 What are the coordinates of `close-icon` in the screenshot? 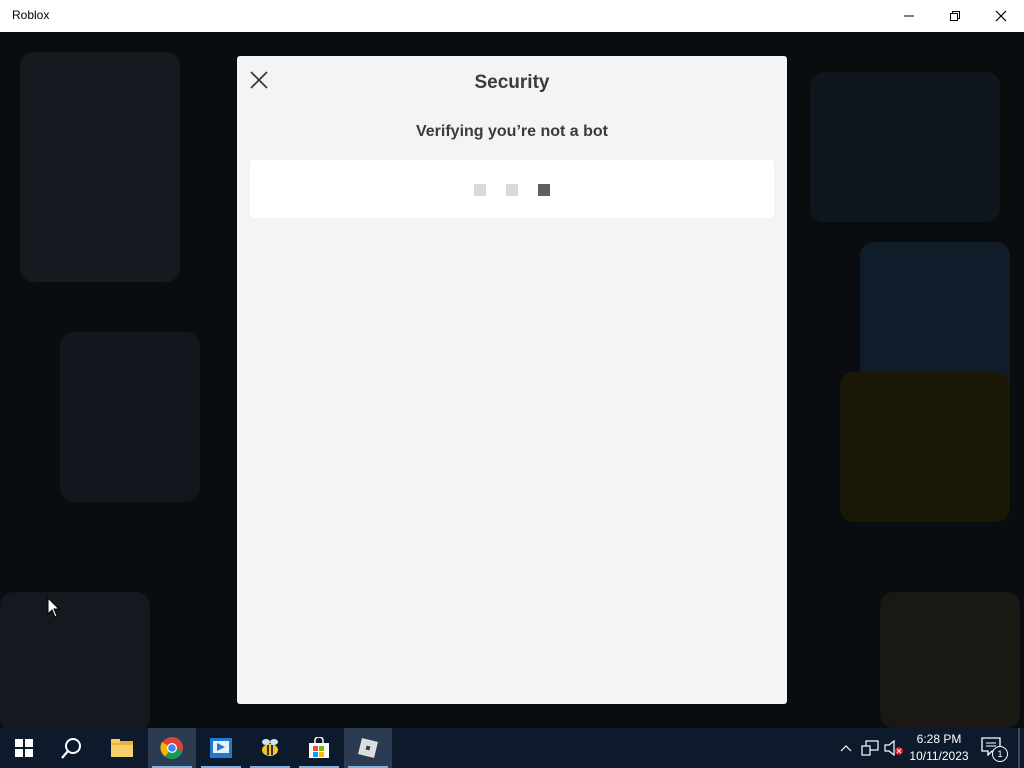 It's located at (1001, 16).